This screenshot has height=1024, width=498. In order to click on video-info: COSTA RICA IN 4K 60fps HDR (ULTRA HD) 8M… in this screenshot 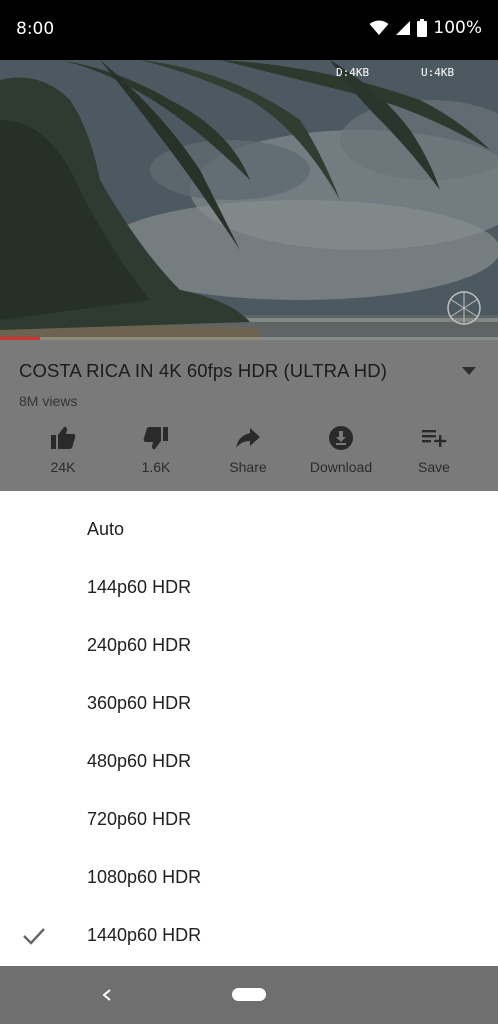, I will do `click(249, 415)`.